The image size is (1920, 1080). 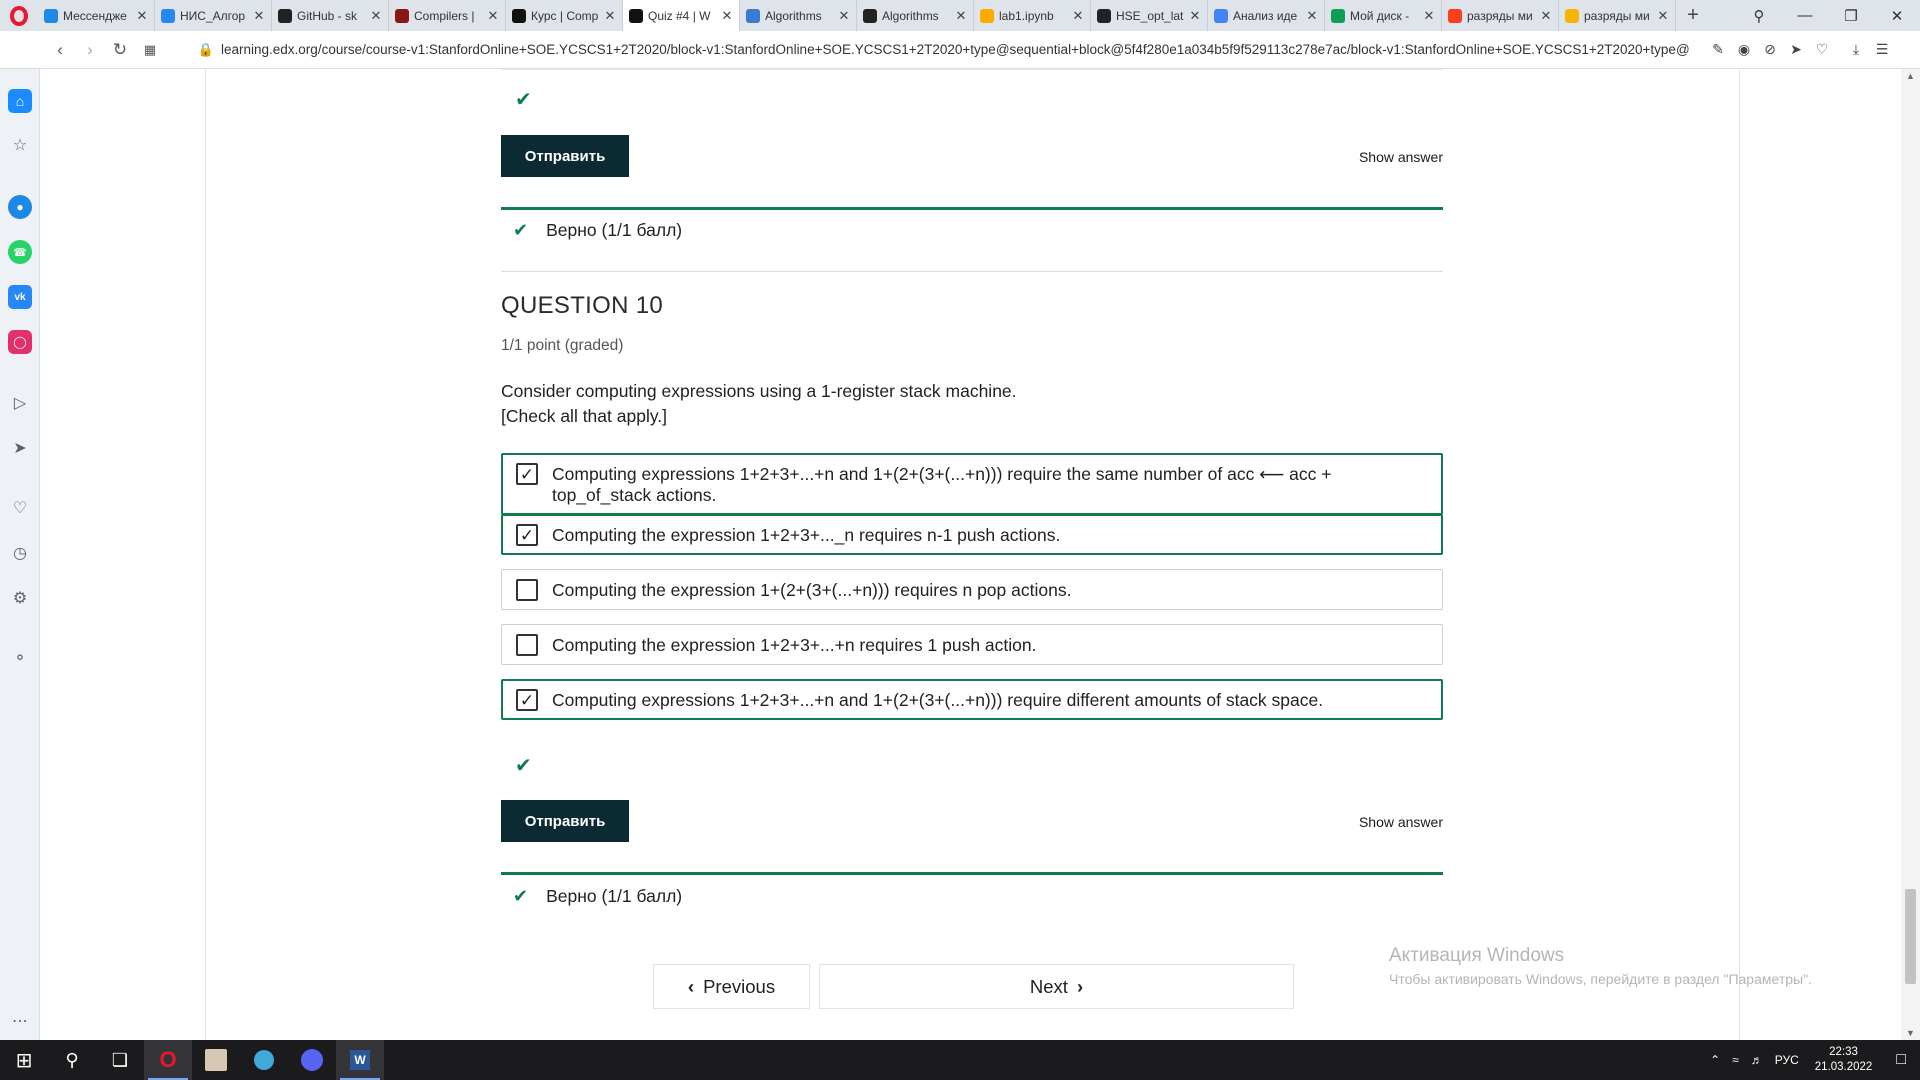 I want to click on camera-icon: ◉, so click(x=1744, y=49).